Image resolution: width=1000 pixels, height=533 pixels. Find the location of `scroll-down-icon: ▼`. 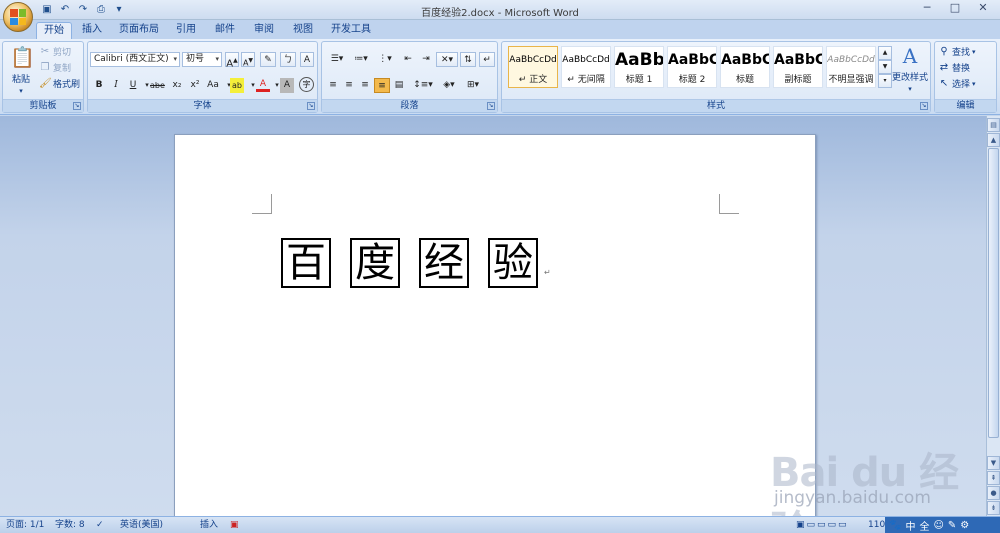

scroll-down-icon: ▼ is located at coordinates (993, 463).